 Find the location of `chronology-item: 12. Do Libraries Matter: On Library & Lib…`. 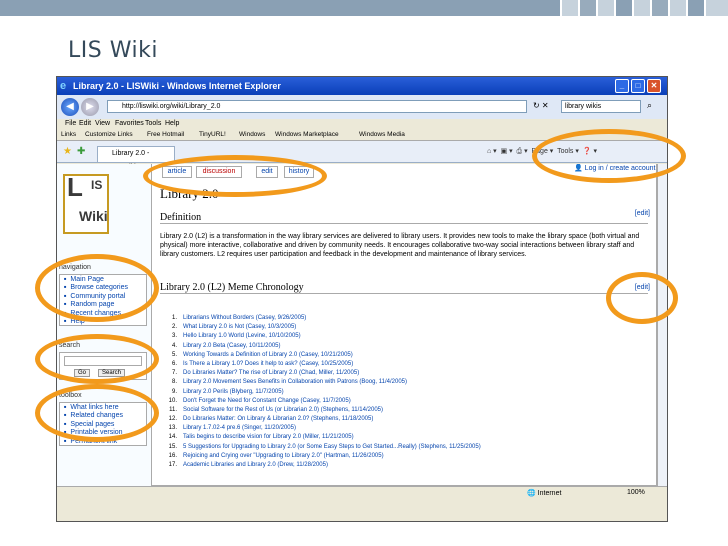

chronology-item: 12. Do Libraries Matter: On Library & Lib… is located at coordinates (404, 419).